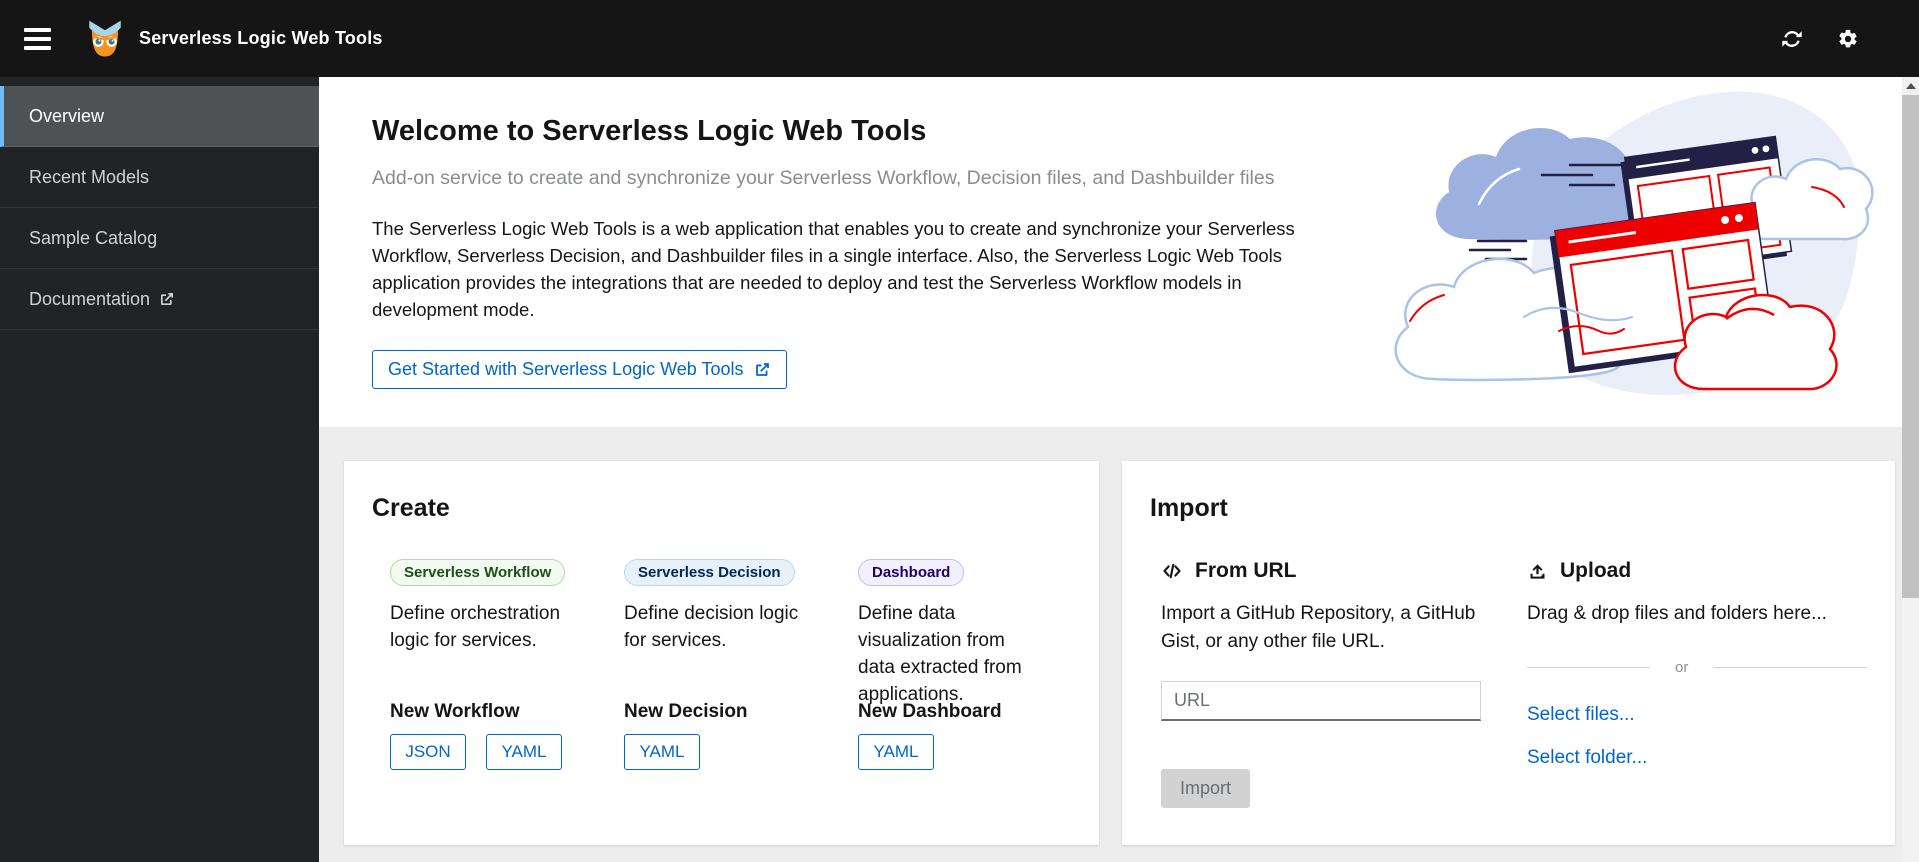 This screenshot has width=1919, height=862. Describe the element at coordinates (411, 508) in the screenshot. I see `create-card-title: Create` at that location.